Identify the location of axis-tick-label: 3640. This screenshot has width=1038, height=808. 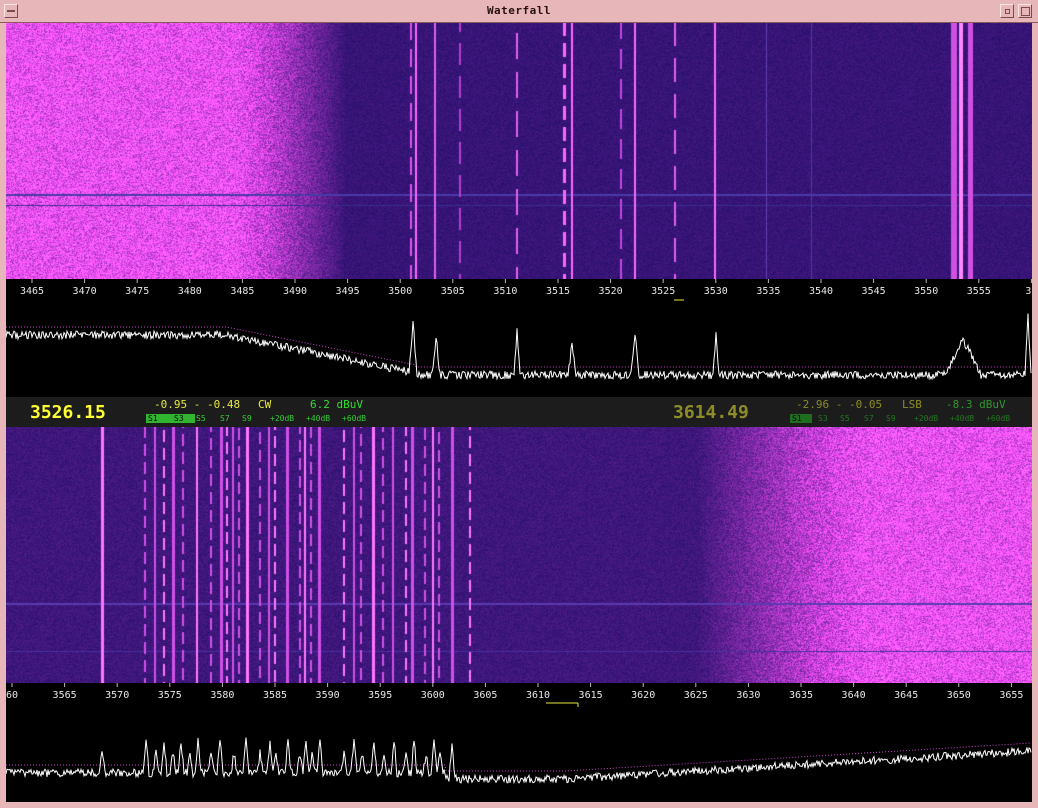
(854, 695).